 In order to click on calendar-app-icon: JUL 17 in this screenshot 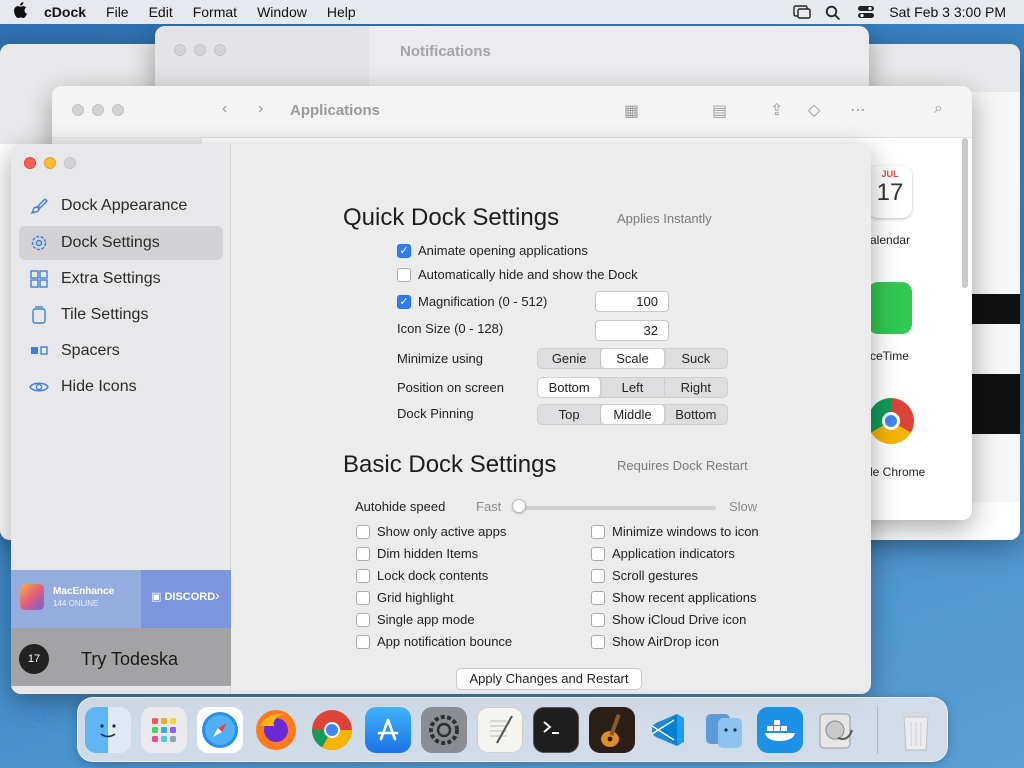, I will do `click(890, 192)`.